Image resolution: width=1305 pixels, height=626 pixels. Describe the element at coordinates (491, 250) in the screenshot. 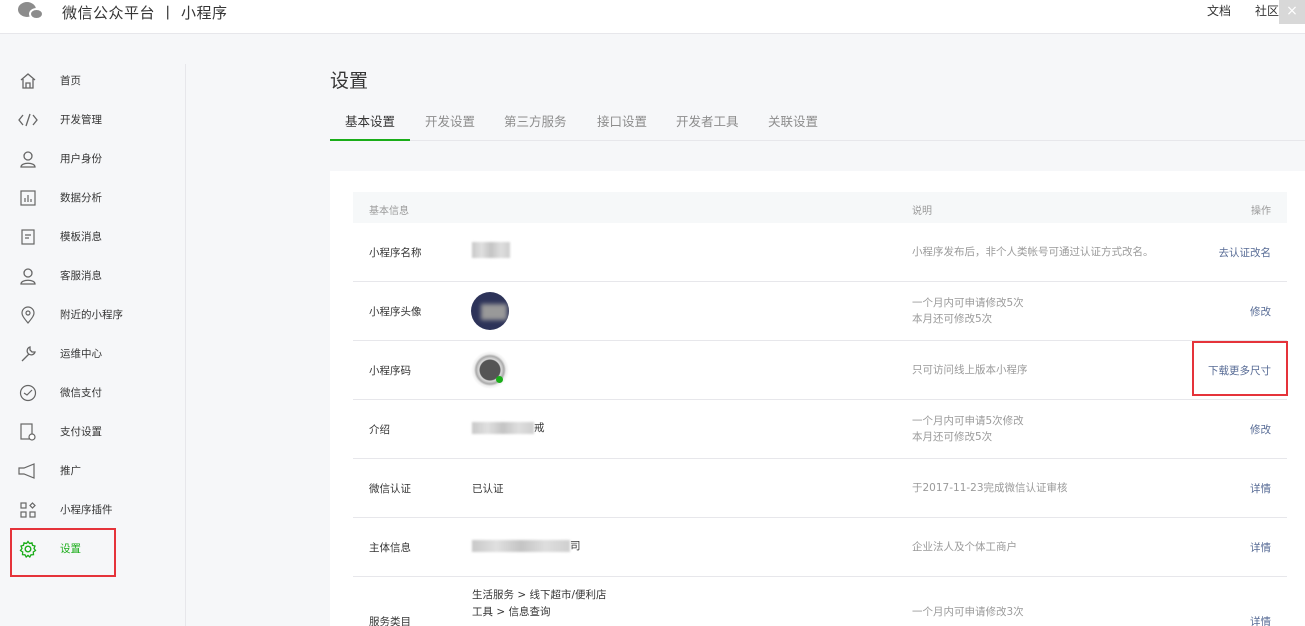

I see `redacted-value` at that location.